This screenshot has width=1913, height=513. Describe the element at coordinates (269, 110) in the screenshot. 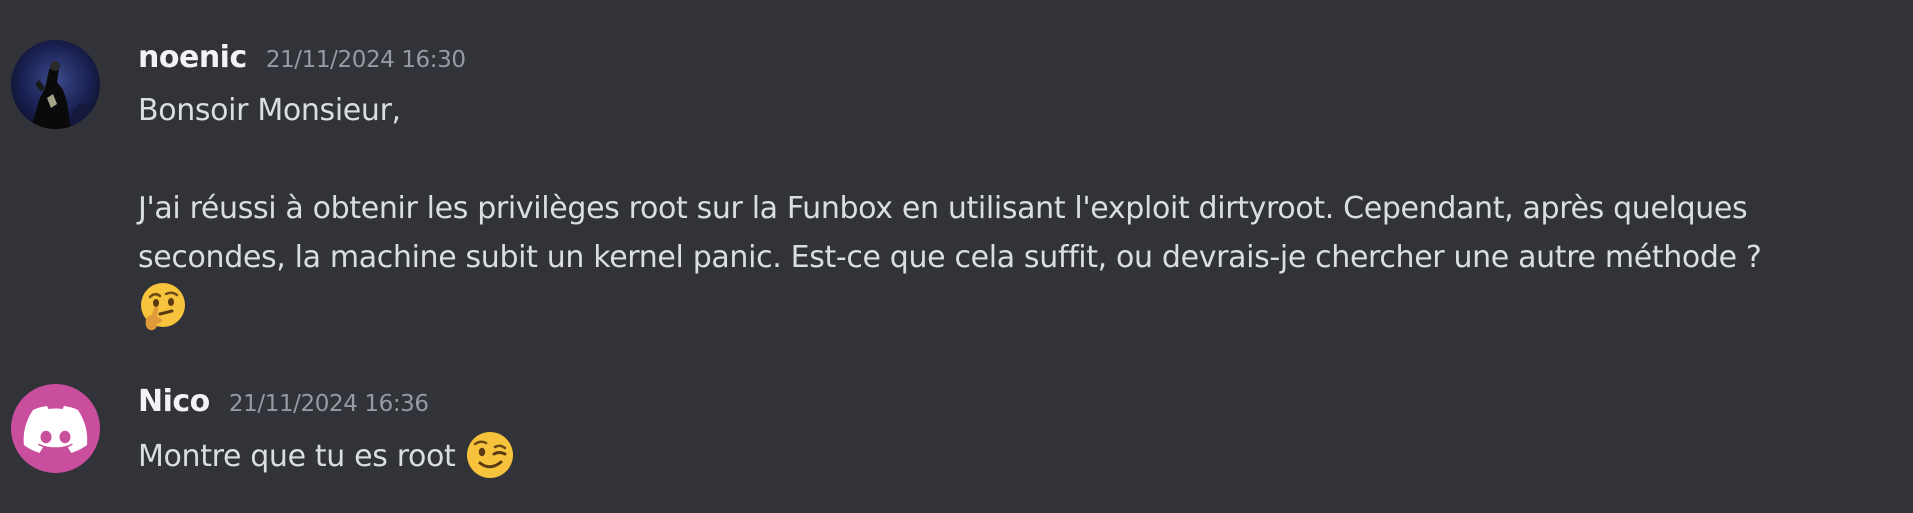

I see `message-text-line: Bonsoir Monsieur,` at that location.